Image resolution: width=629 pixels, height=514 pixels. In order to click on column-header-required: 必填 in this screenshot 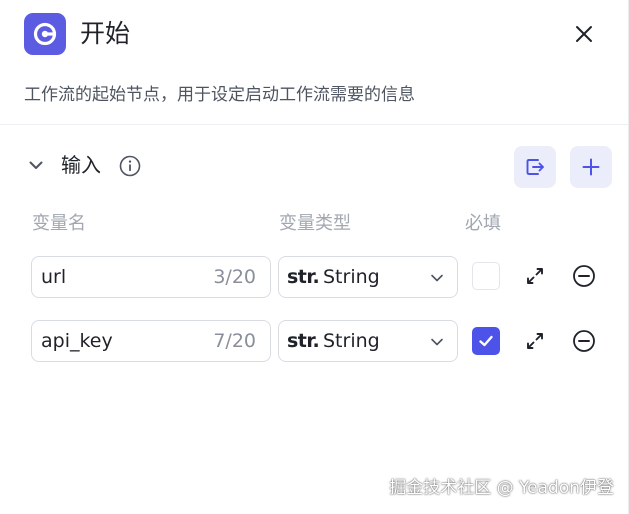, I will do `click(483, 223)`.